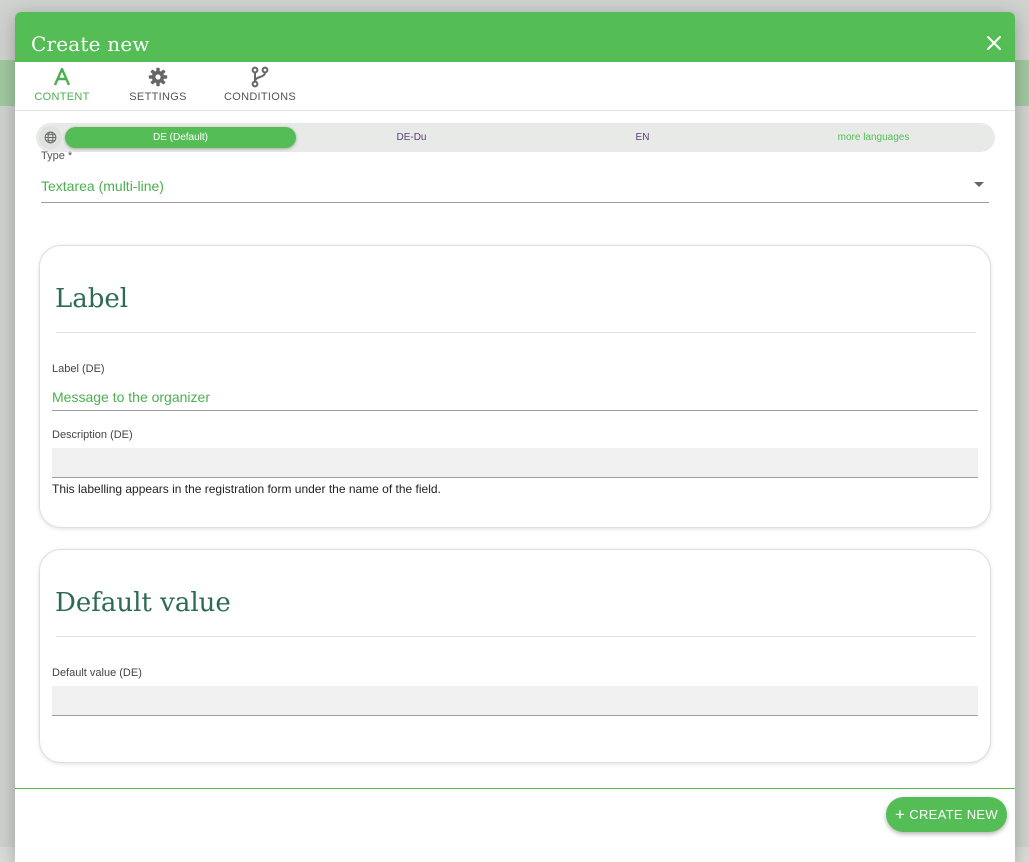 This screenshot has width=1029, height=862. I want to click on globe-icon, so click(50, 137).